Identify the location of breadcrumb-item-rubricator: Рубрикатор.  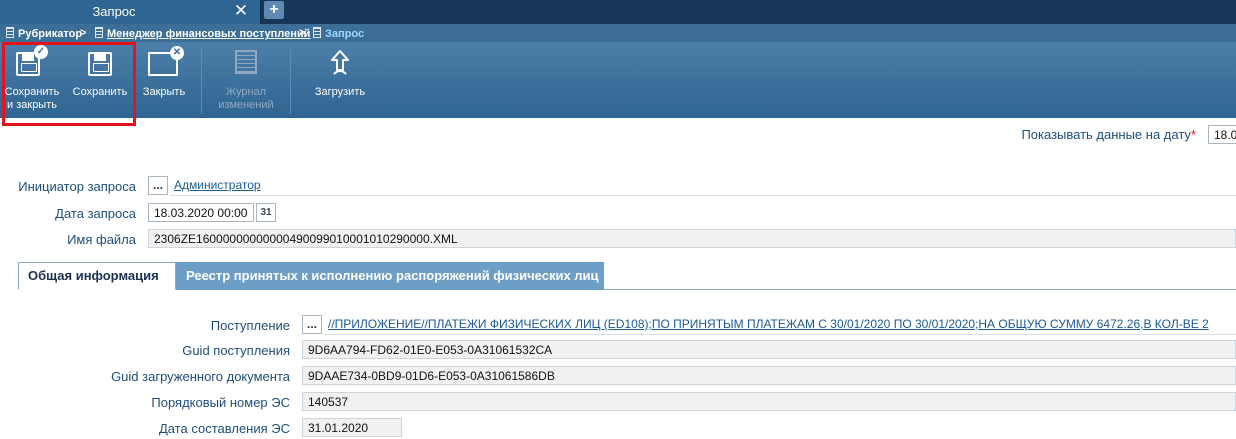
(44, 33).